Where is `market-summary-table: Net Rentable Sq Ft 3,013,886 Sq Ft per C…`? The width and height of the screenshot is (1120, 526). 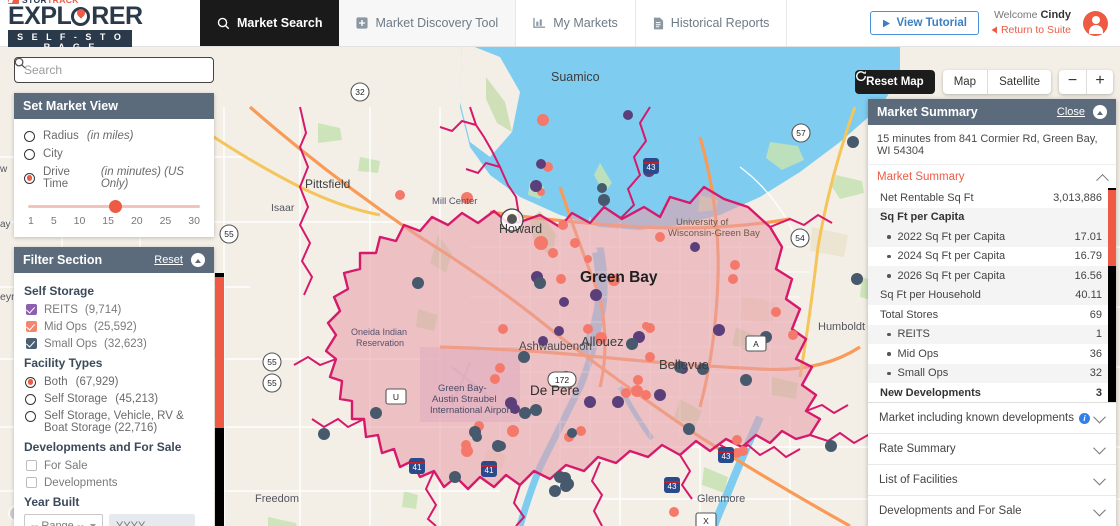 market-summary-table: Net Rentable Sq Ft 3,013,886 Sq Ft per C… is located at coordinates (992, 295).